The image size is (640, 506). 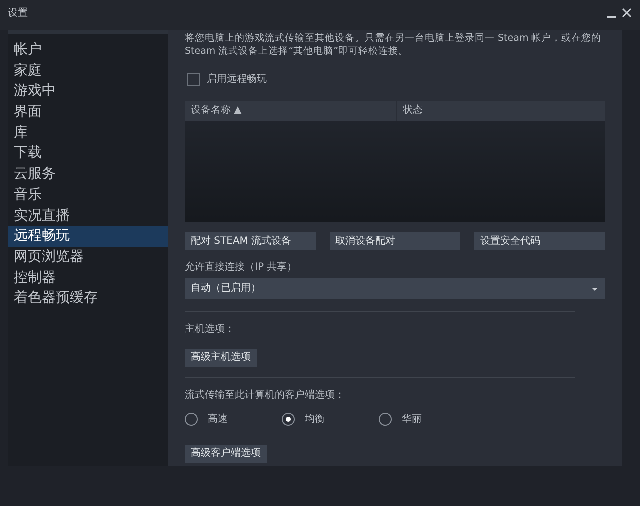 I want to click on description-text: 将您电脑上的游戏流式传输至其他设备。只需在另一台电脑上登录同一 Steam 帐户，或在您的 Steam 流式设备上选择“其他电脑”即可轻松连接。, so click(x=394, y=45).